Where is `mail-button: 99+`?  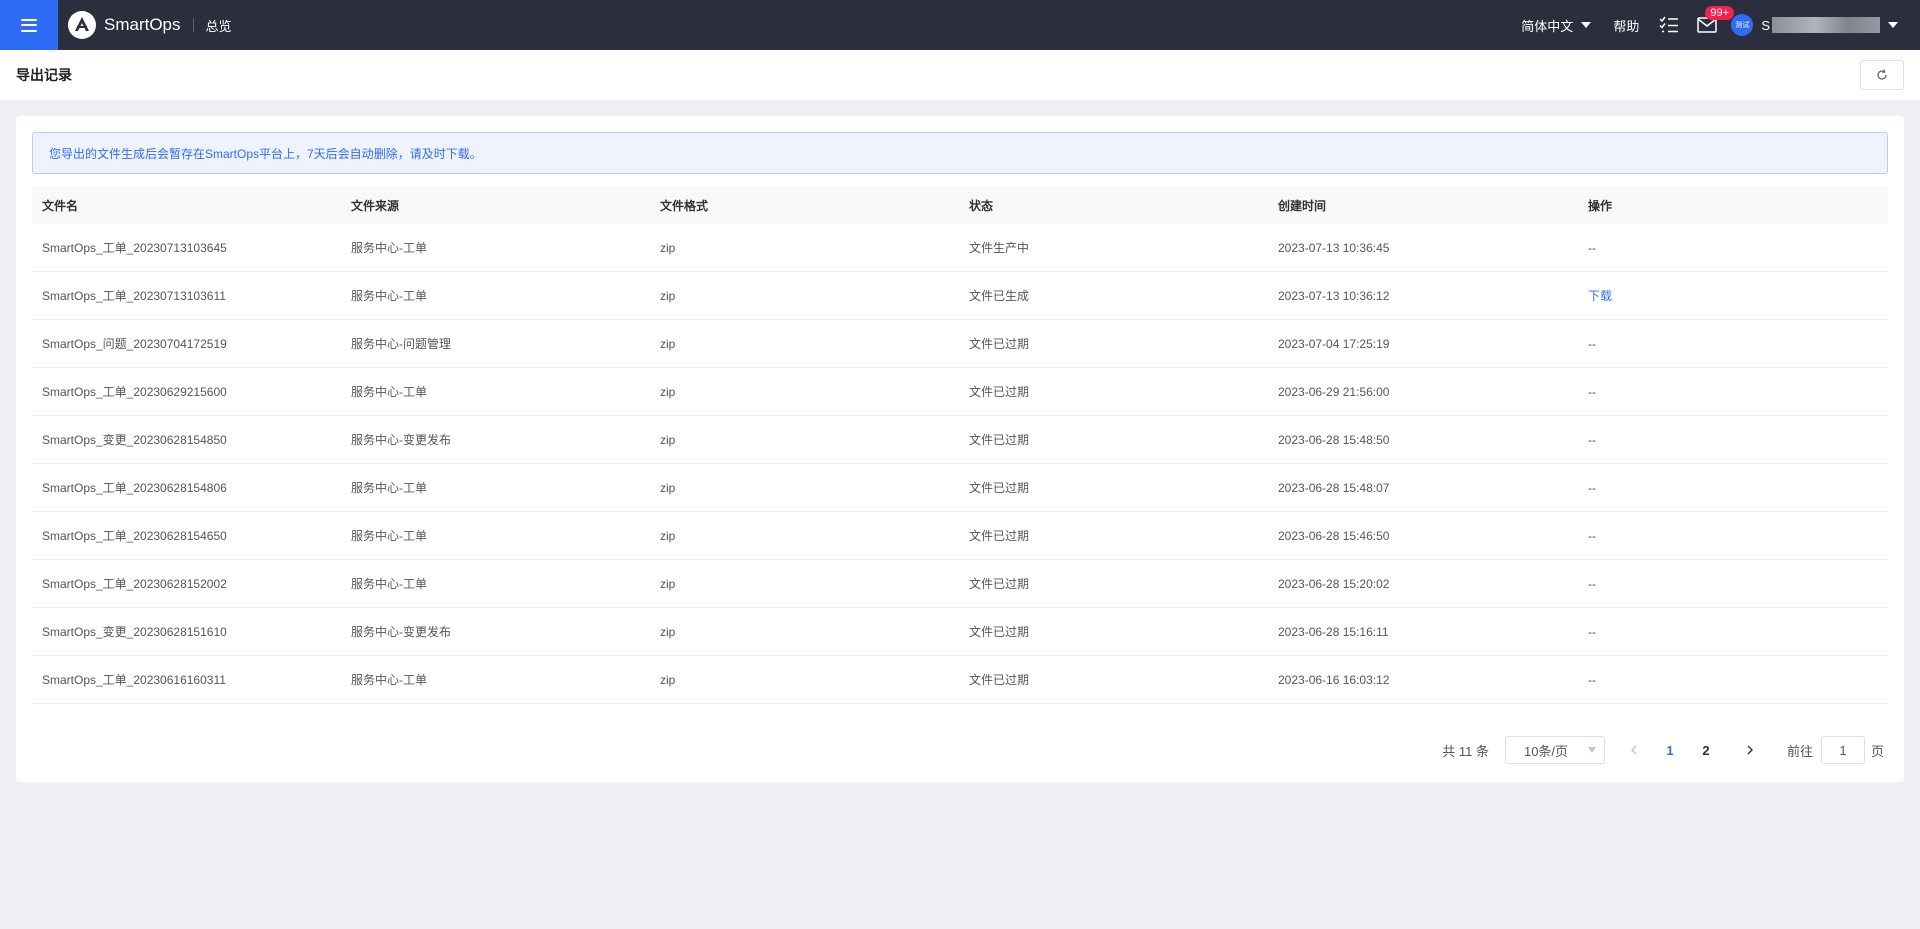
mail-button: 99+ is located at coordinates (1715, 19).